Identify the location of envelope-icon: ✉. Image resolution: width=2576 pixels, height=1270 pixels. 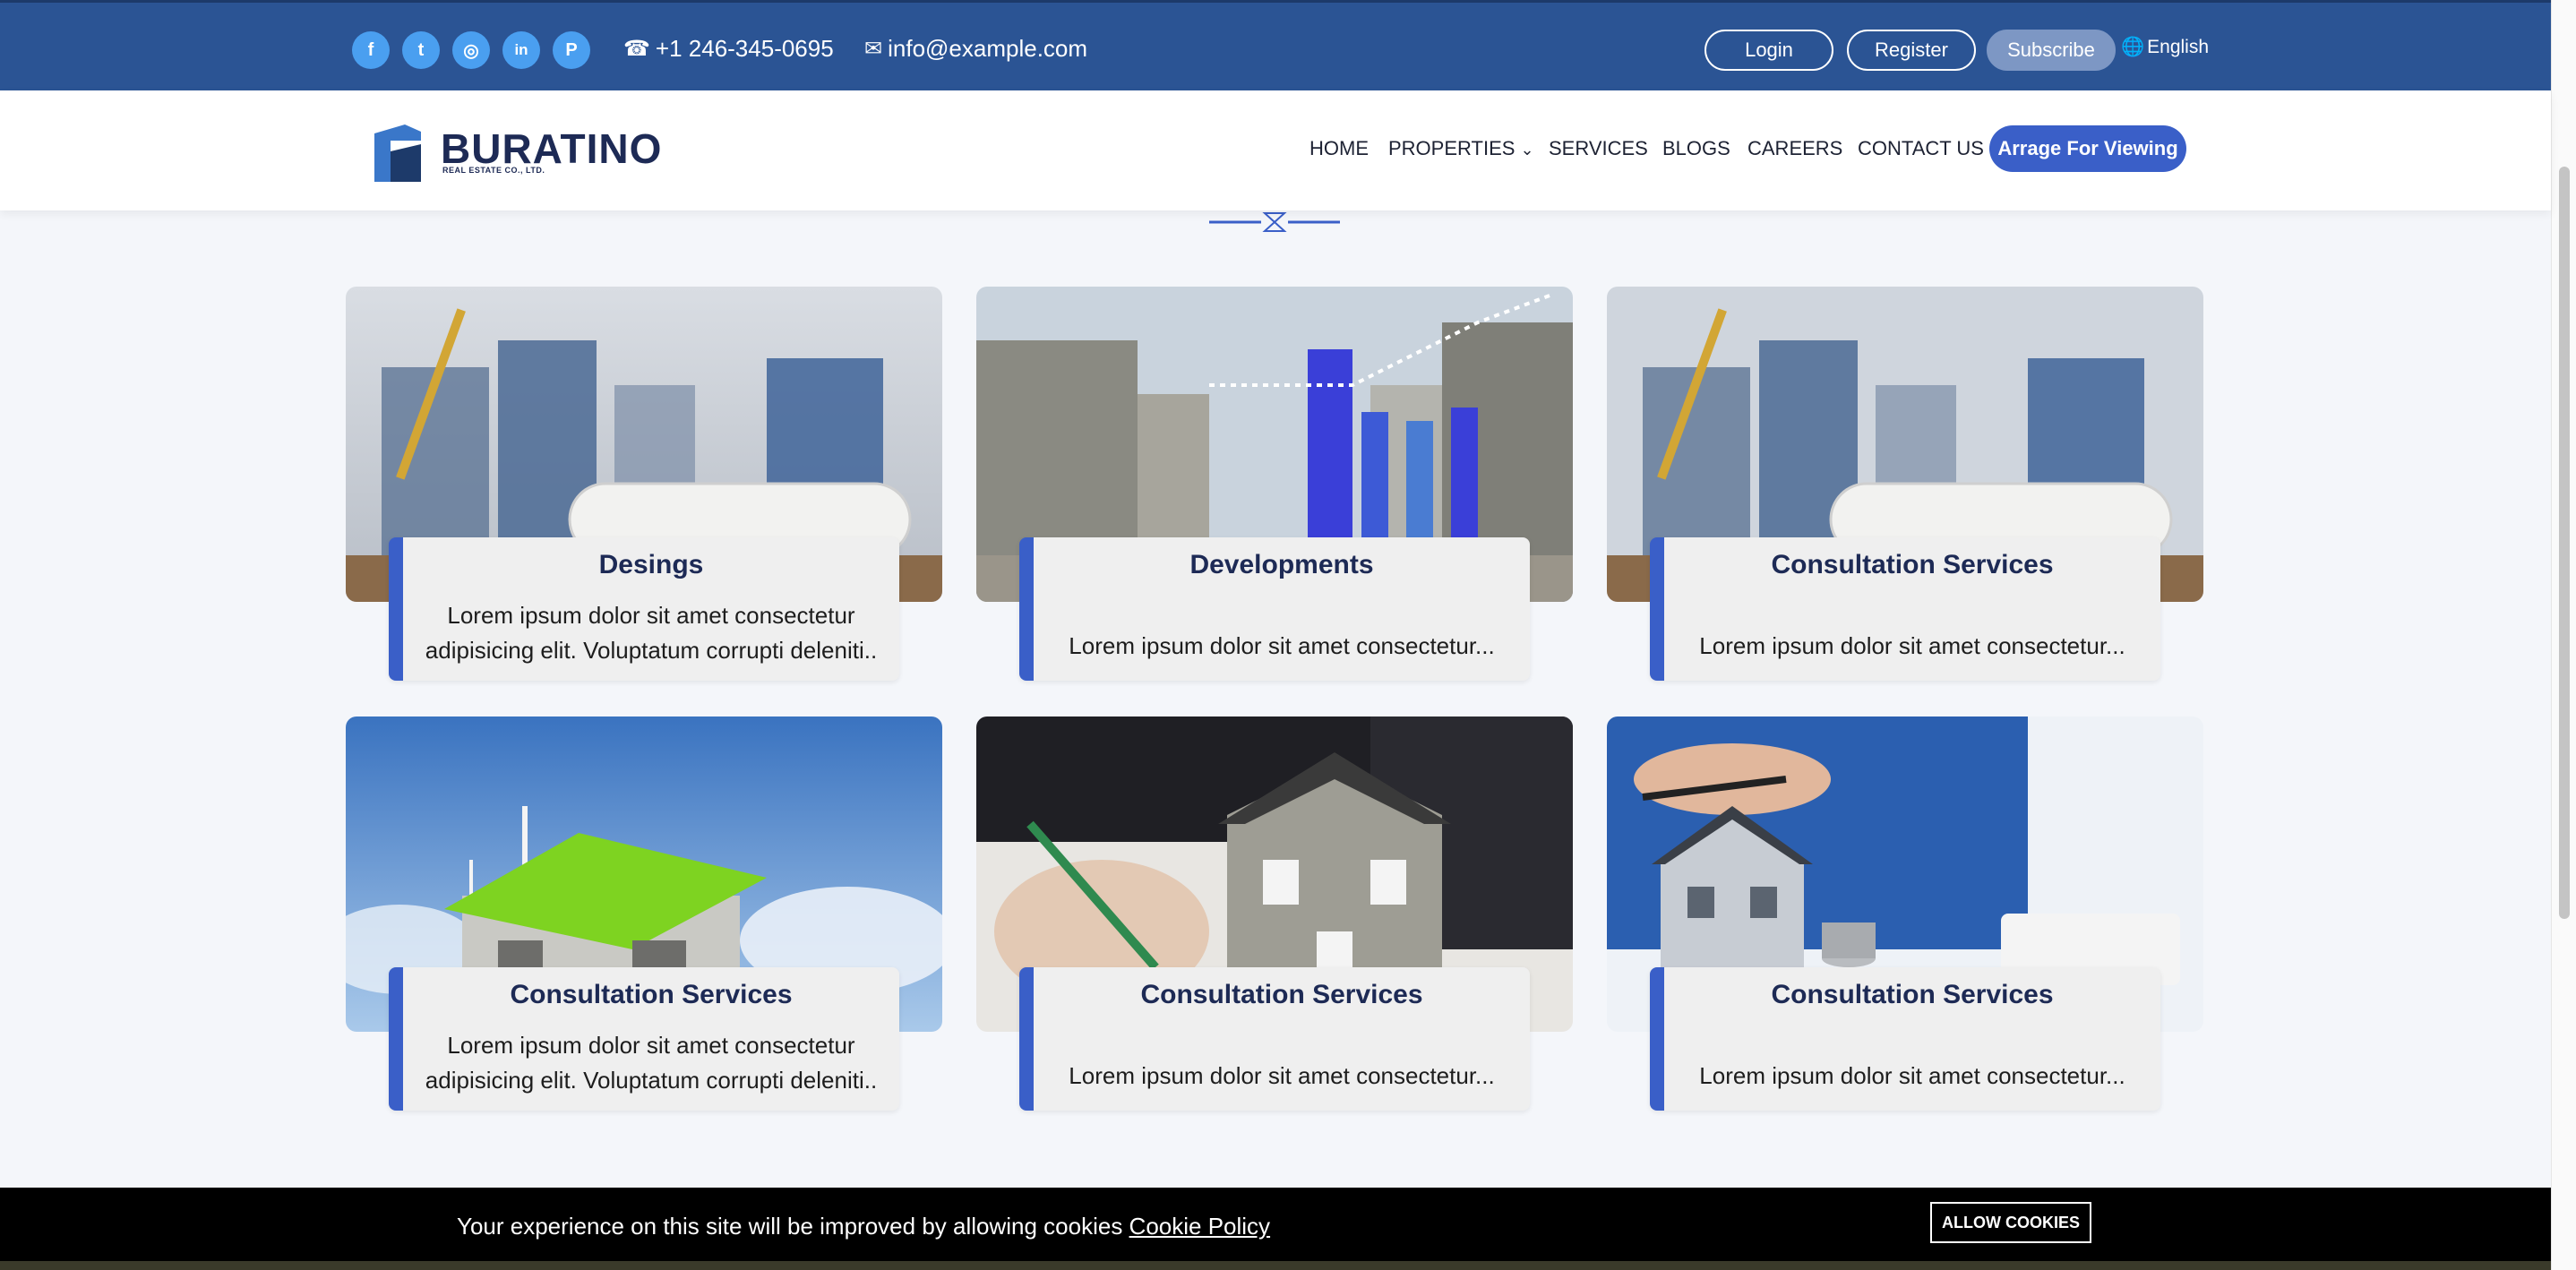
(873, 49).